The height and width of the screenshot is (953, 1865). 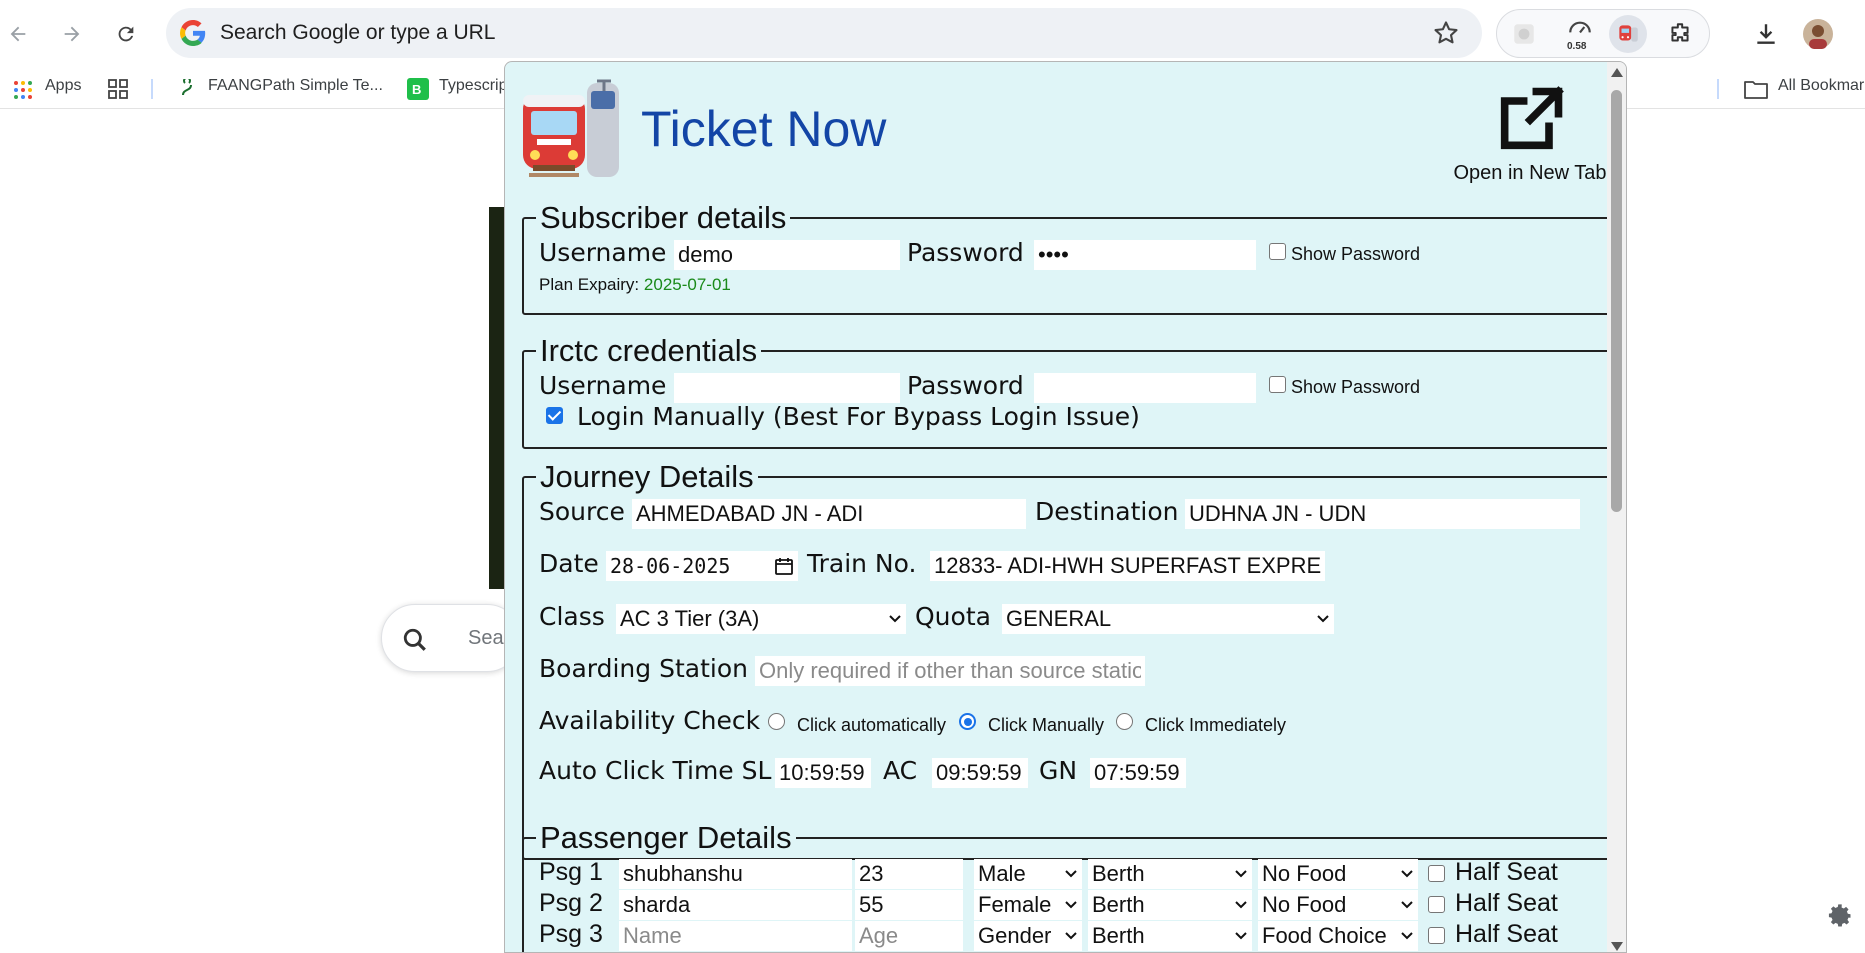 I want to click on train-icon, so click(x=1628, y=33).